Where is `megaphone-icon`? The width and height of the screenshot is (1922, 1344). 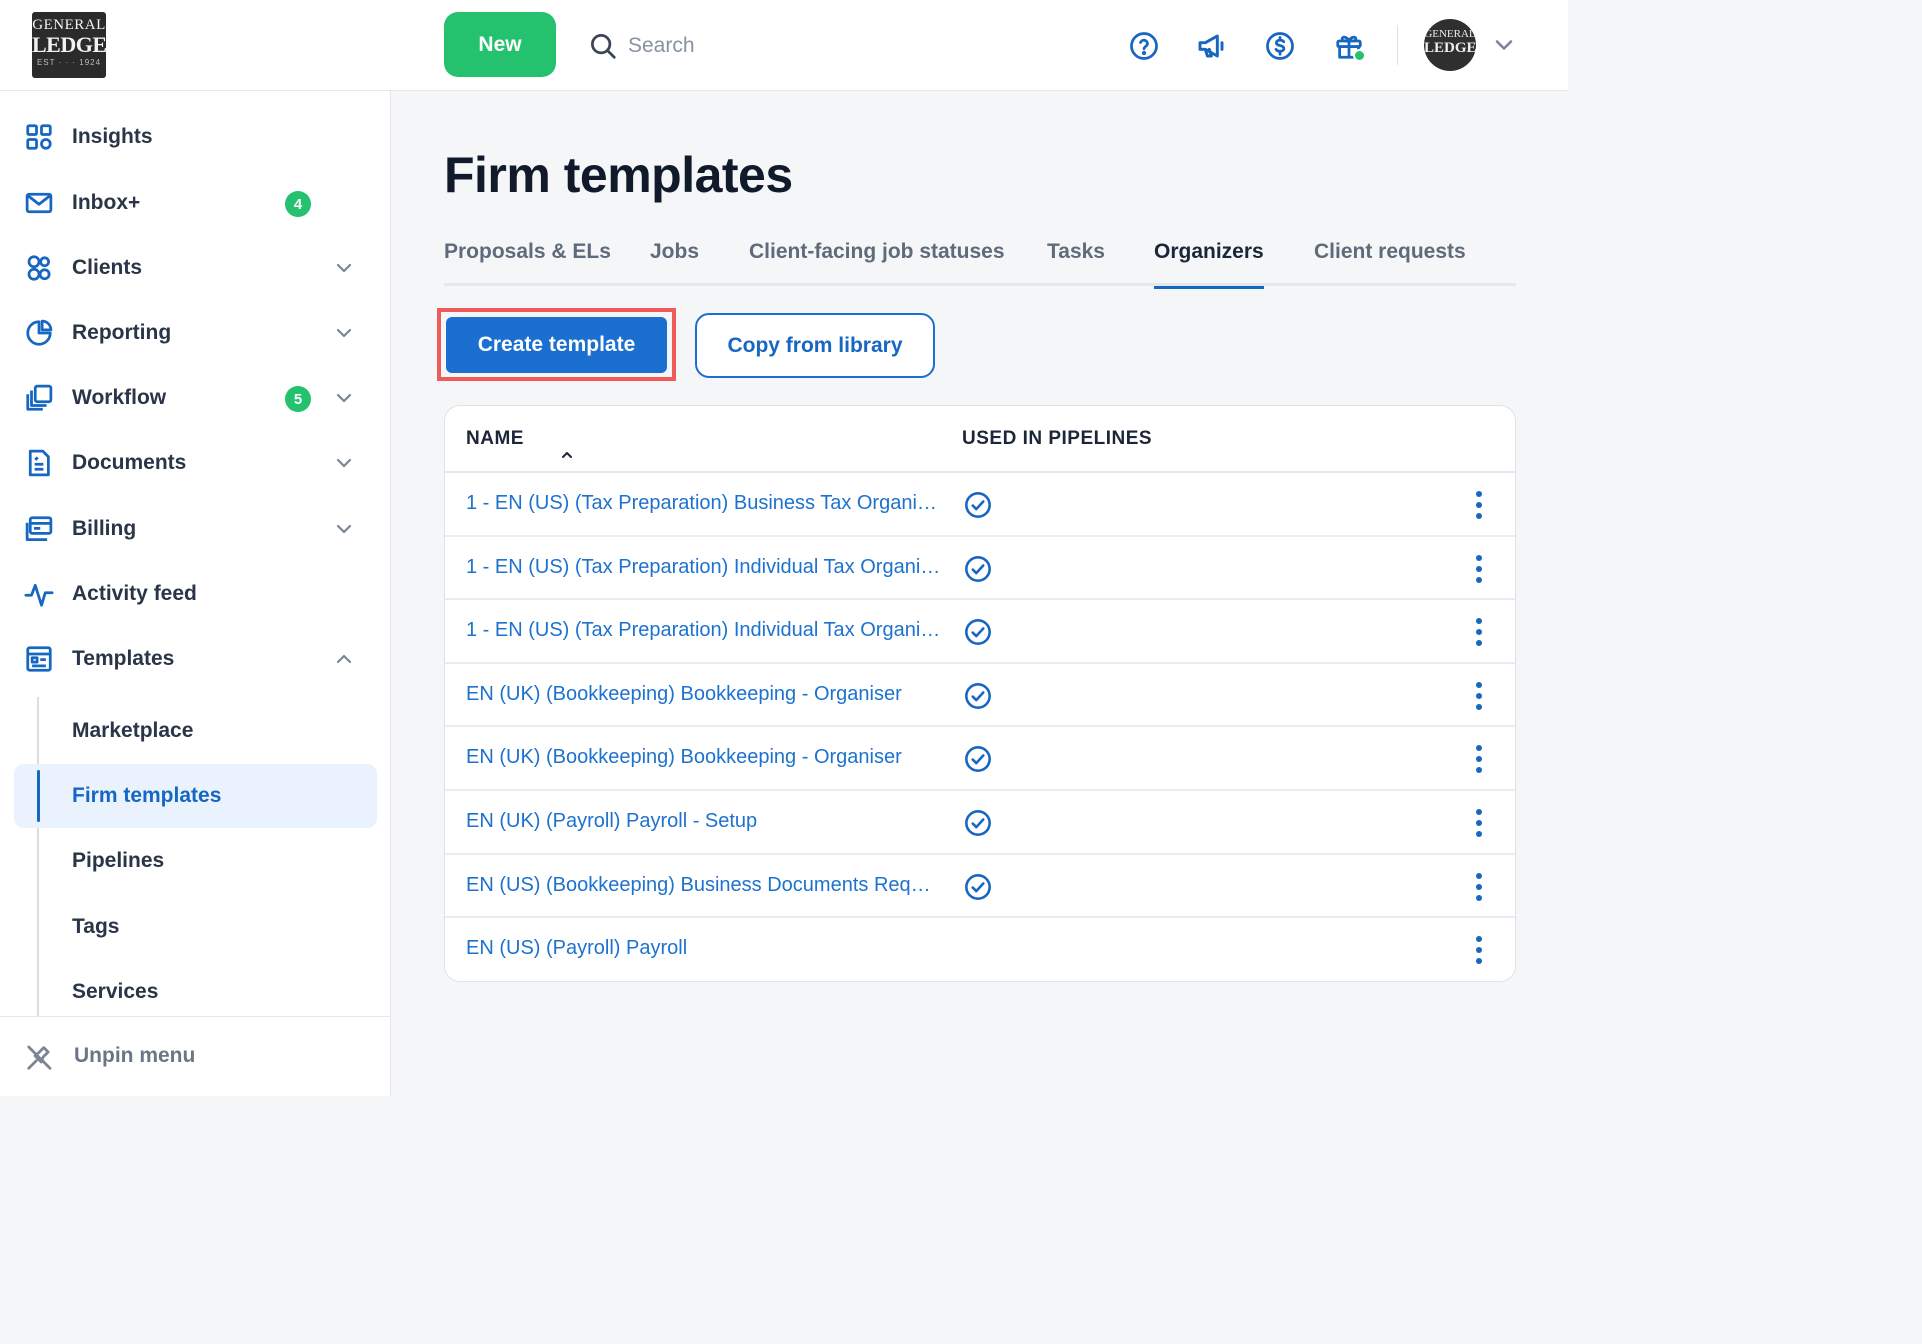 megaphone-icon is located at coordinates (1212, 46).